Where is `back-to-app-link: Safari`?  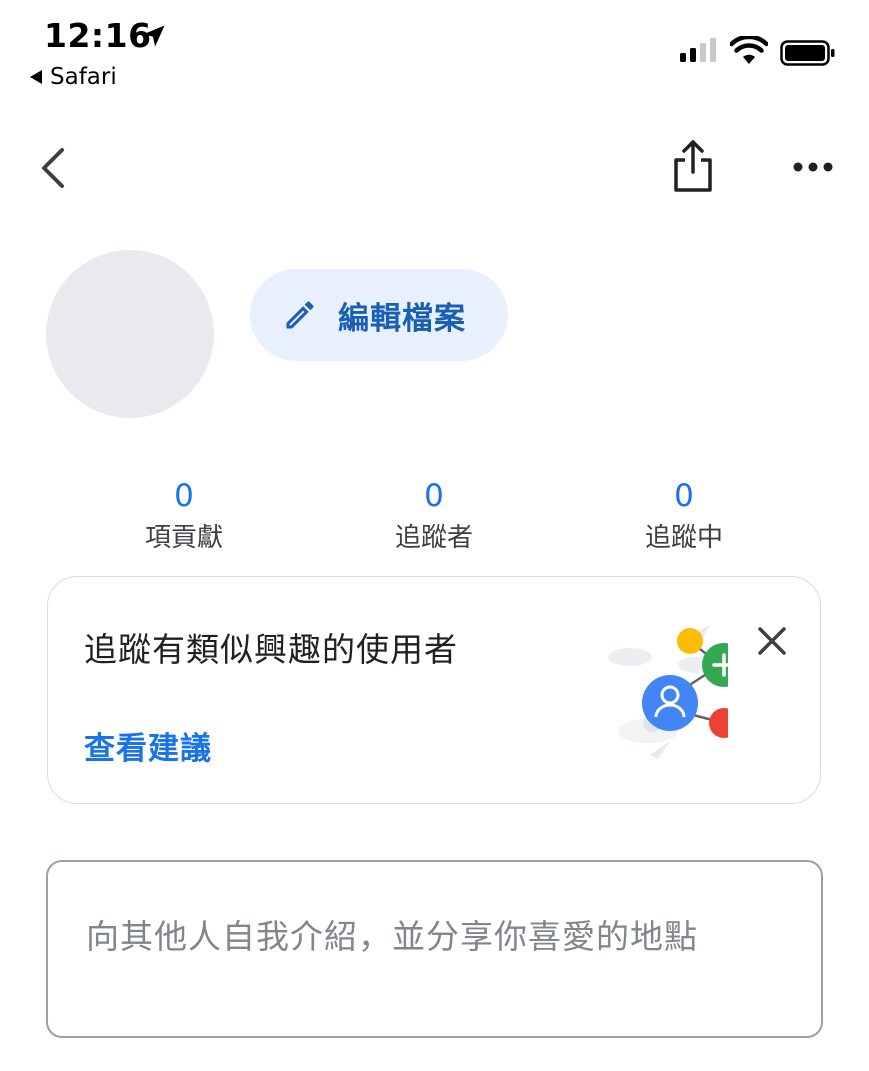
back-to-app-link: Safari is located at coordinates (73, 77).